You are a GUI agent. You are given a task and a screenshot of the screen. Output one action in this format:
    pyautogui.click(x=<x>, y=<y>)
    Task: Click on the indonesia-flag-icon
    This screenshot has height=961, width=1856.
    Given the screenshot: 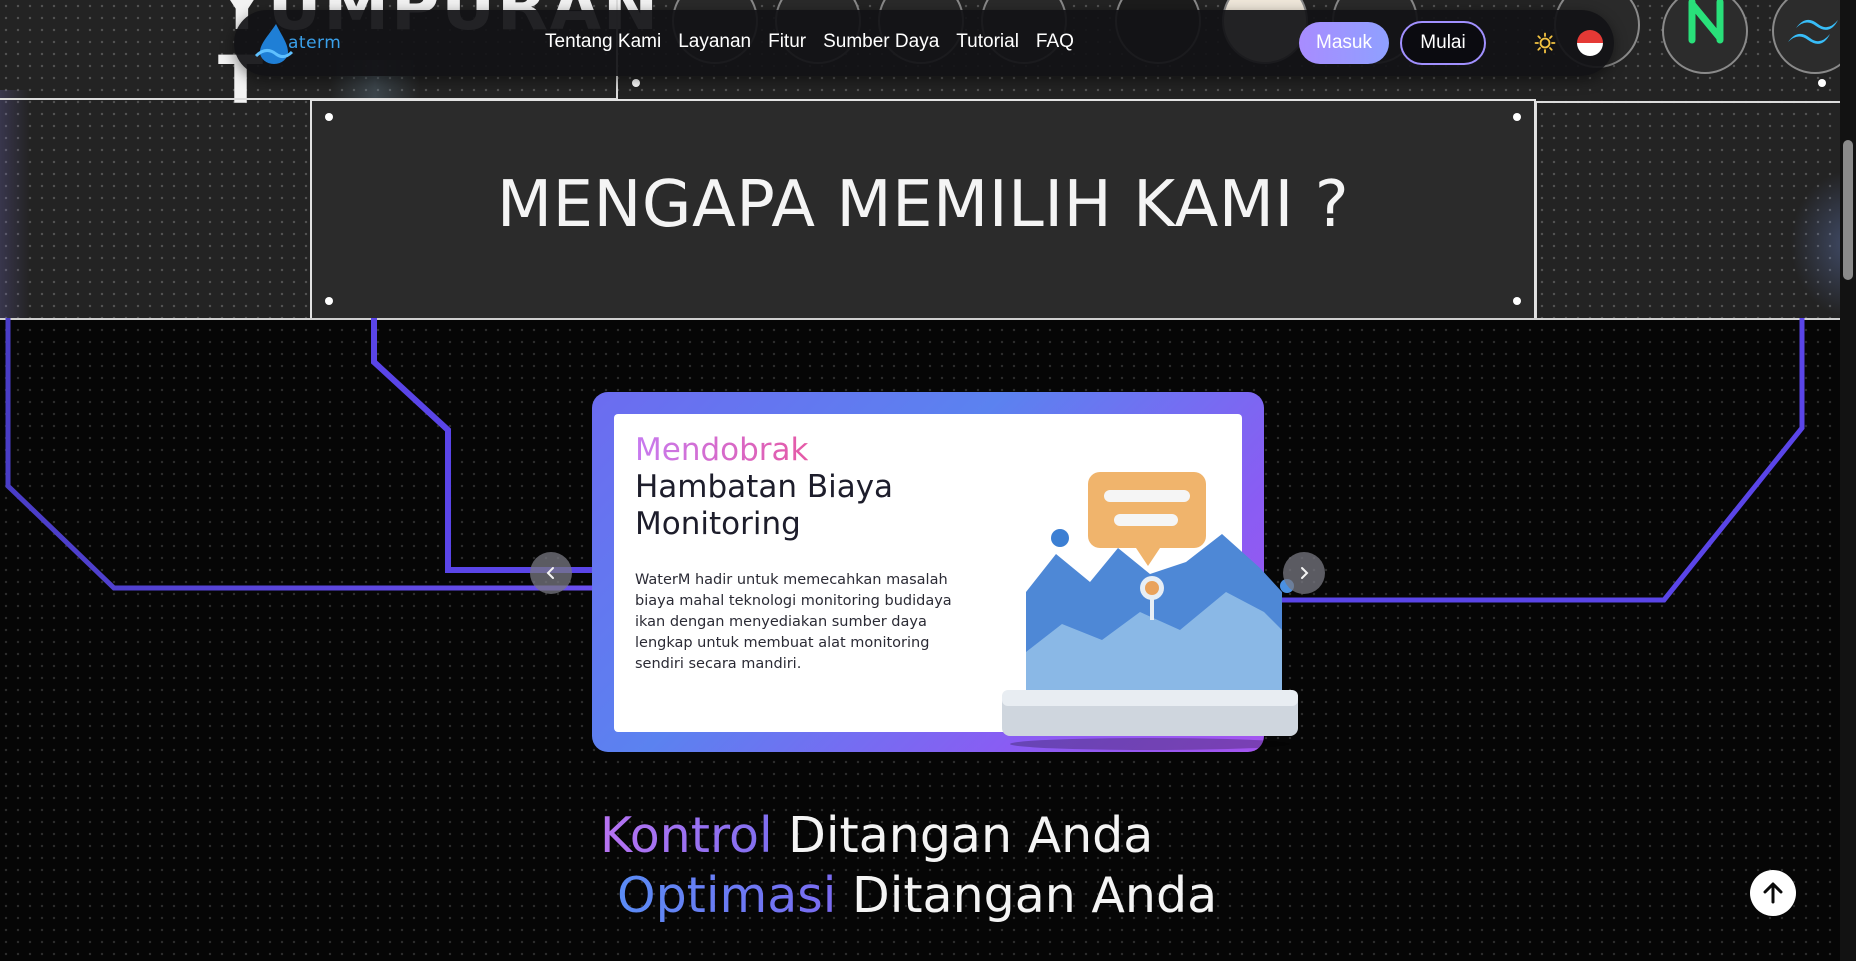 What is the action you would take?
    pyautogui.click(x=1590, y=43)
    